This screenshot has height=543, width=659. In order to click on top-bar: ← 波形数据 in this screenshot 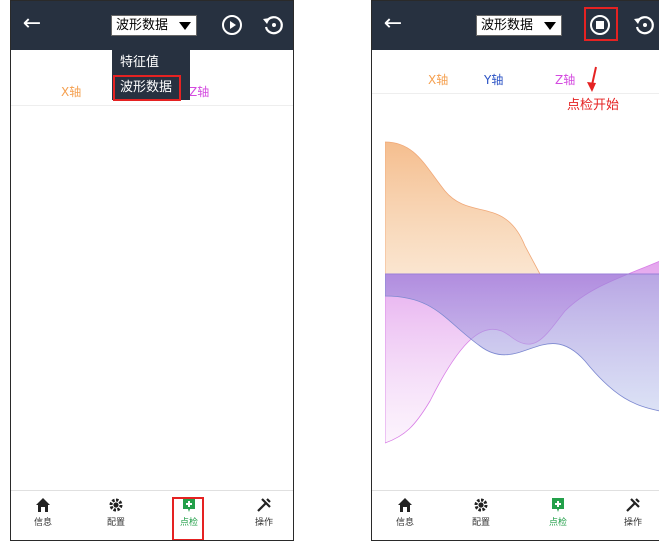, I will do `click(152, 25)`.